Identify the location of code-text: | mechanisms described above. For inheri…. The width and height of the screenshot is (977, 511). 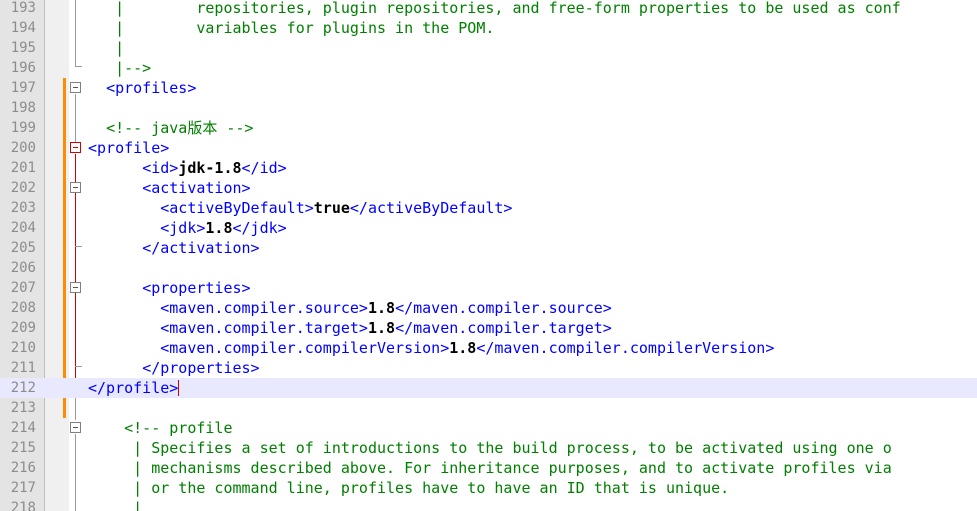
(490, 468).